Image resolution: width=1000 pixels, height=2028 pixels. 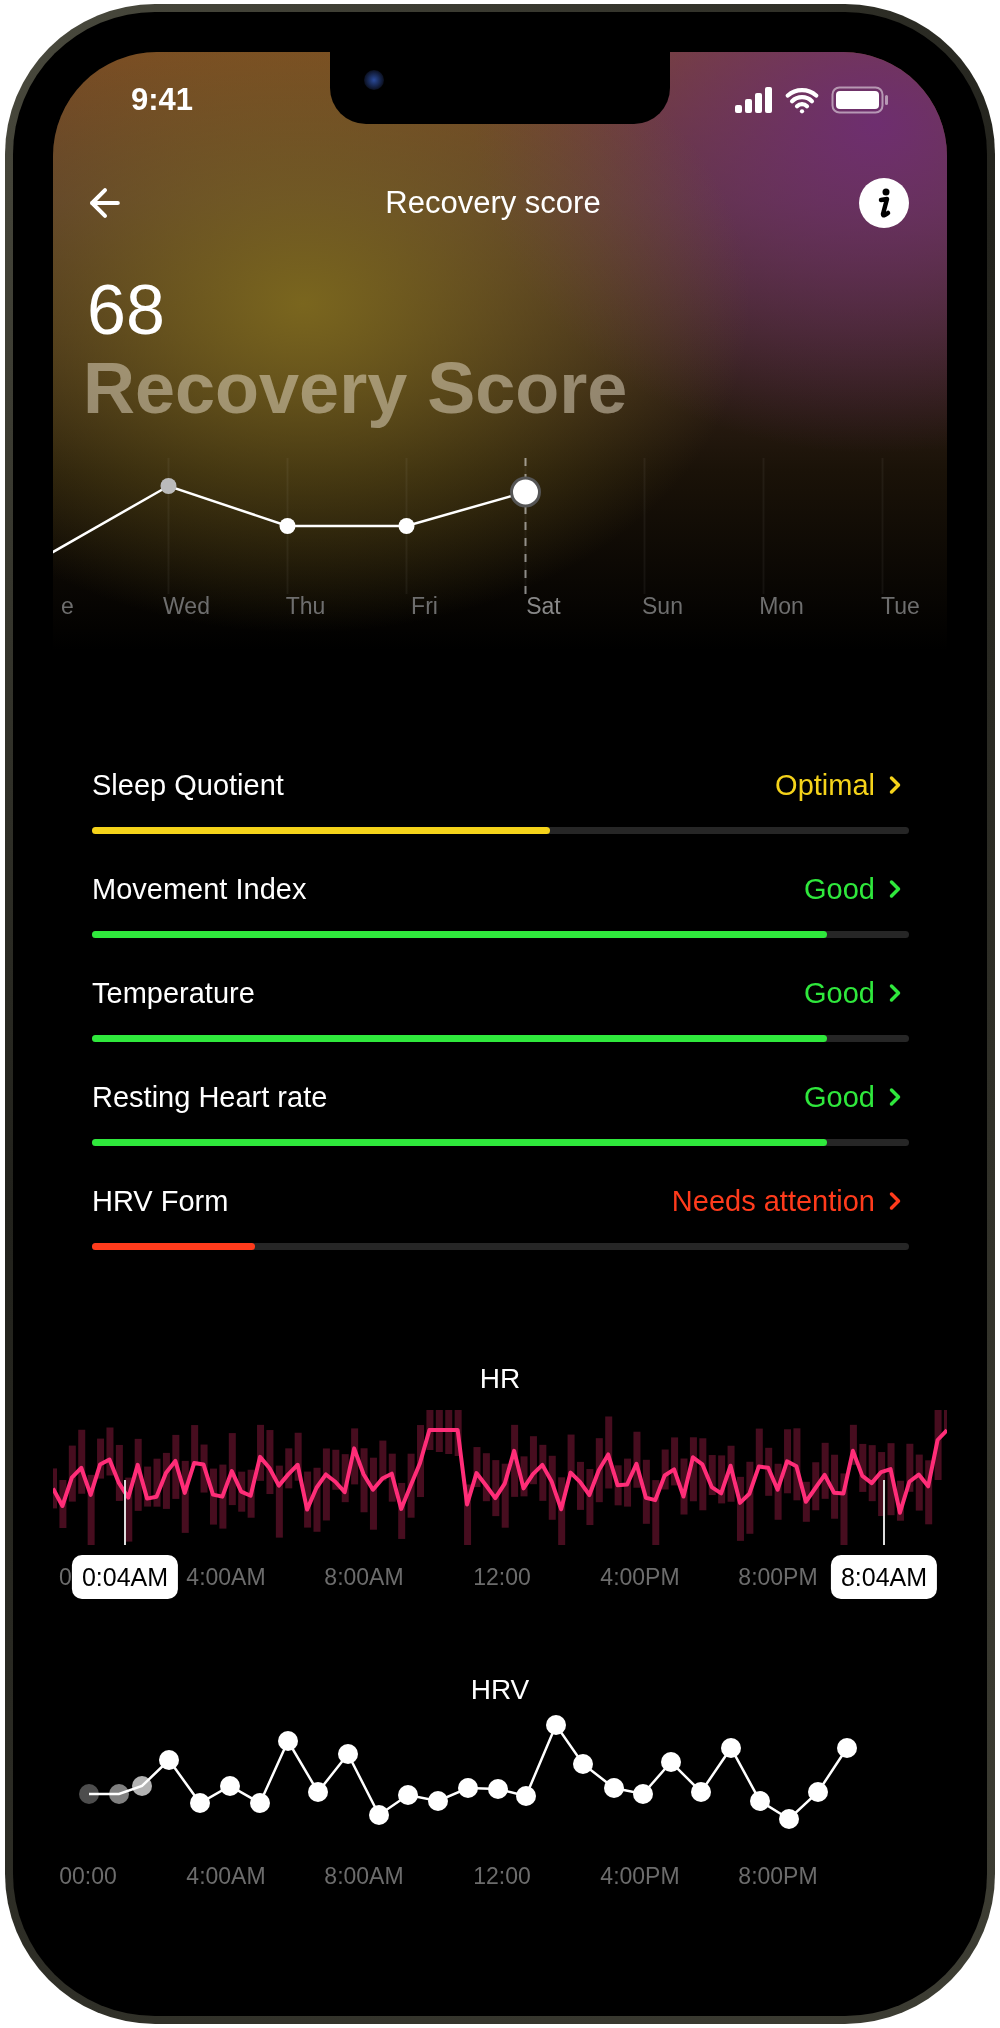 I want to click on score-label: Recovery Score, so click(x=355, y=388).